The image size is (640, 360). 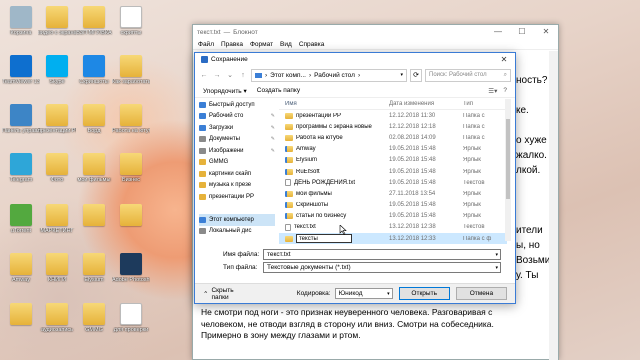 I want to click on file-list-header: Имя Дата изменения Тип, so click(x=393, y=104).